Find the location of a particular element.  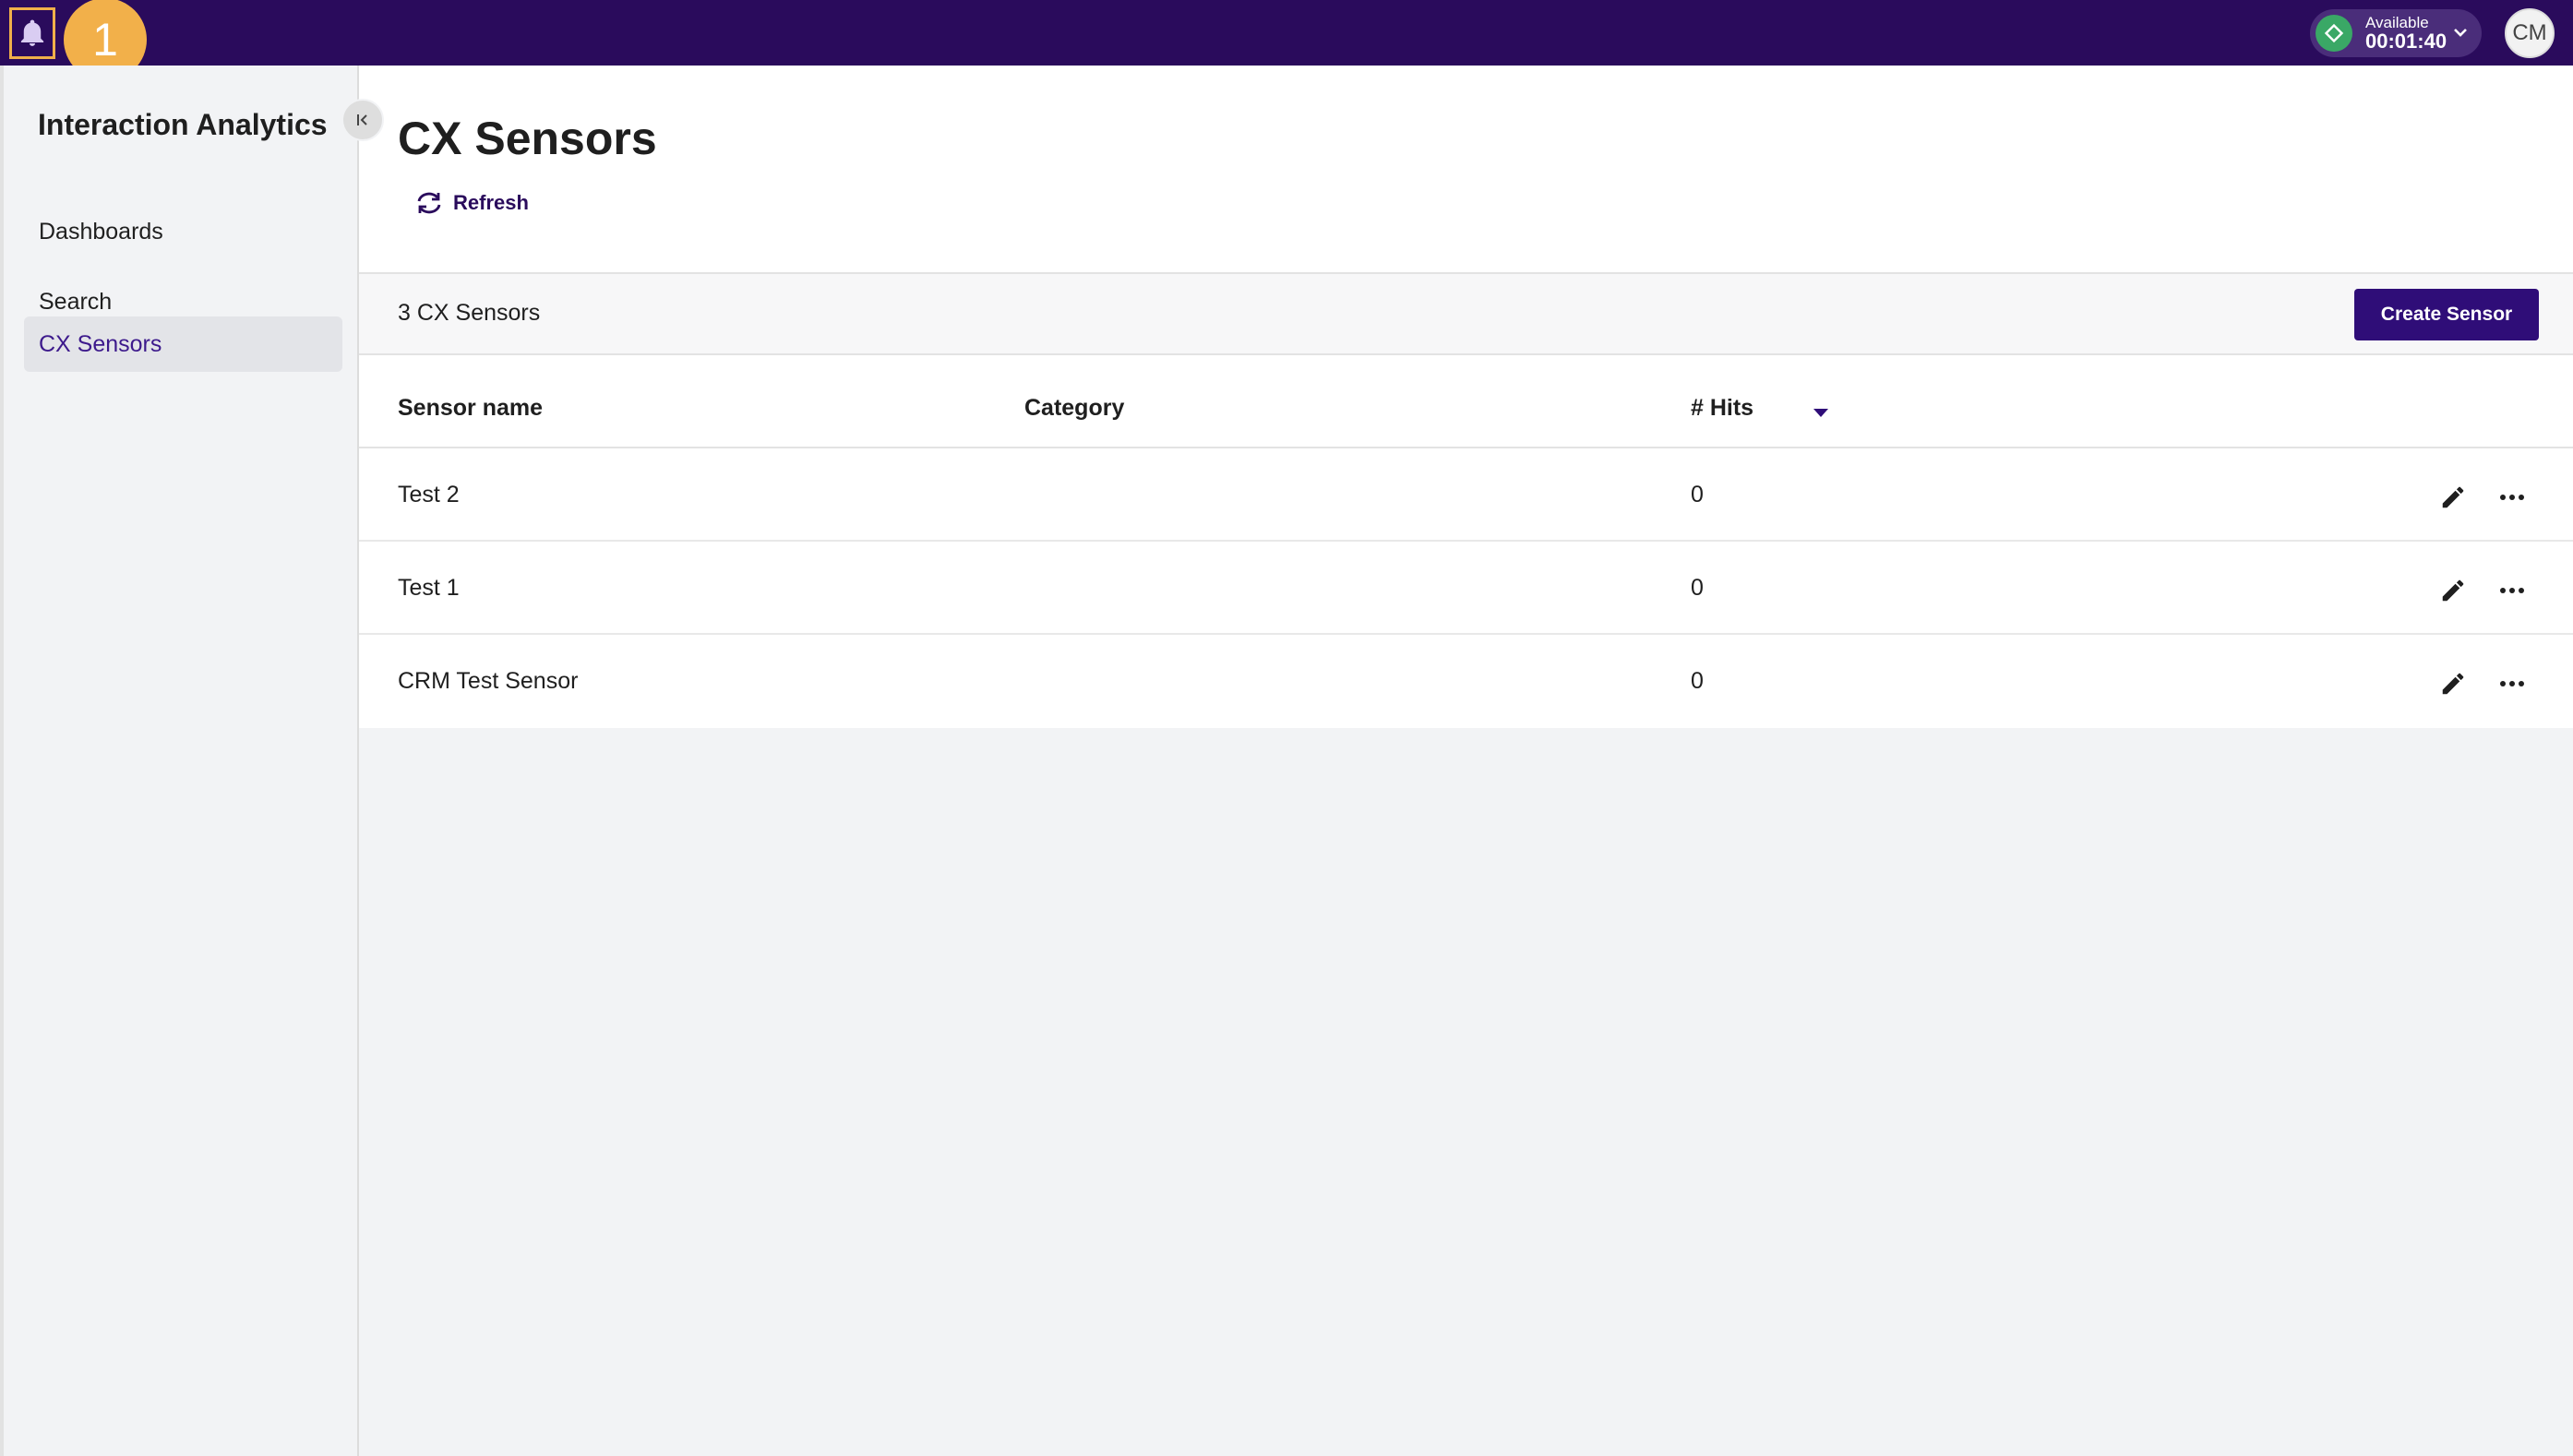

column-header-hits: # Hits is located at coordinates (1722, 408).